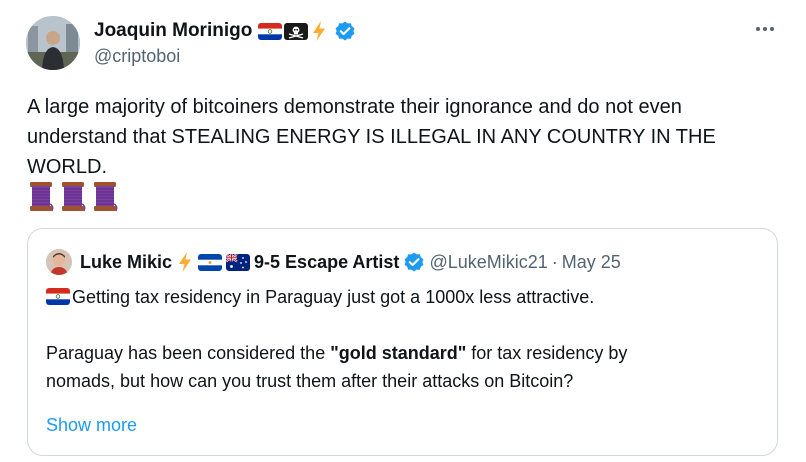  I want to click on quoted-text-line-2-start: Paraguay has been considered the, so click(188, 353).